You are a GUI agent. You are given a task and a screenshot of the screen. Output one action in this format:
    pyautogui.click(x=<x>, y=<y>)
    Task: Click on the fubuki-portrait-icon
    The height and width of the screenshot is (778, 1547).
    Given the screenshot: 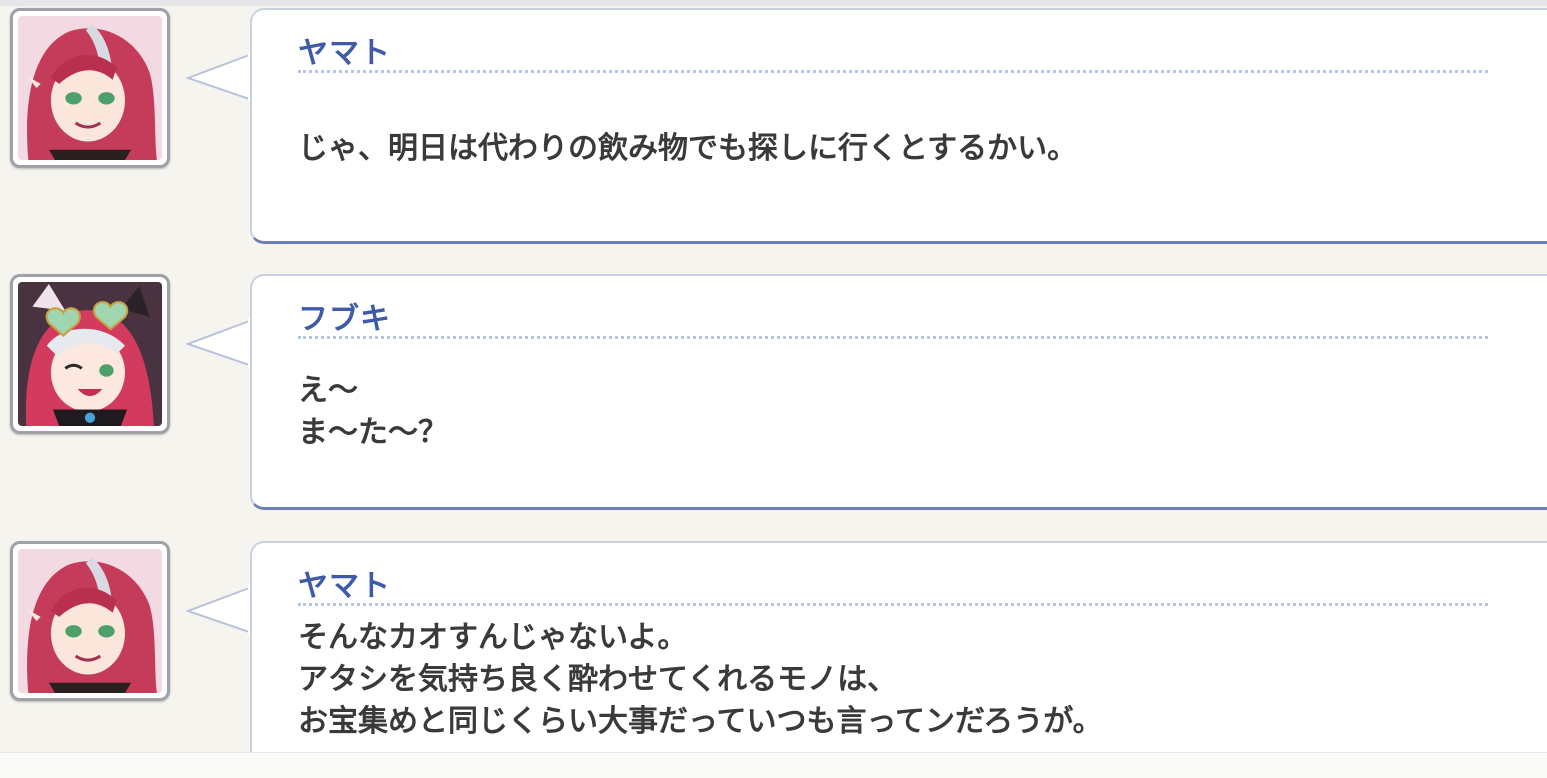 What is the action you would take?
    pyautogui.click(x=90, y=354)
    